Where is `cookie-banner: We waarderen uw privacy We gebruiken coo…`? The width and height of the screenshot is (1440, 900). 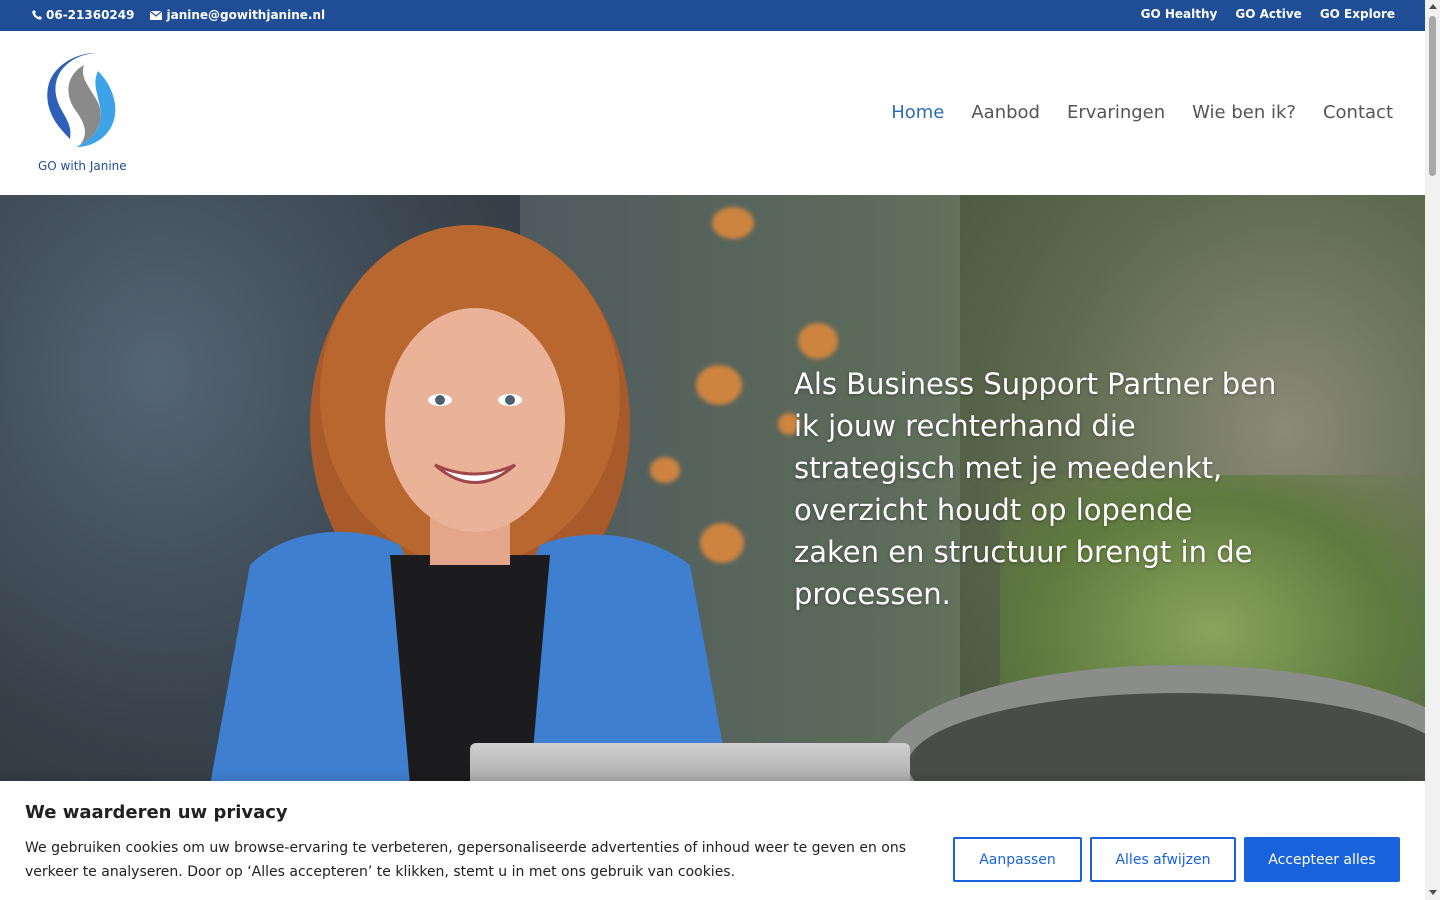 cookie-banner: We waarderen uw privacy We gebruiken coo… is located at coordinates (712, 840).